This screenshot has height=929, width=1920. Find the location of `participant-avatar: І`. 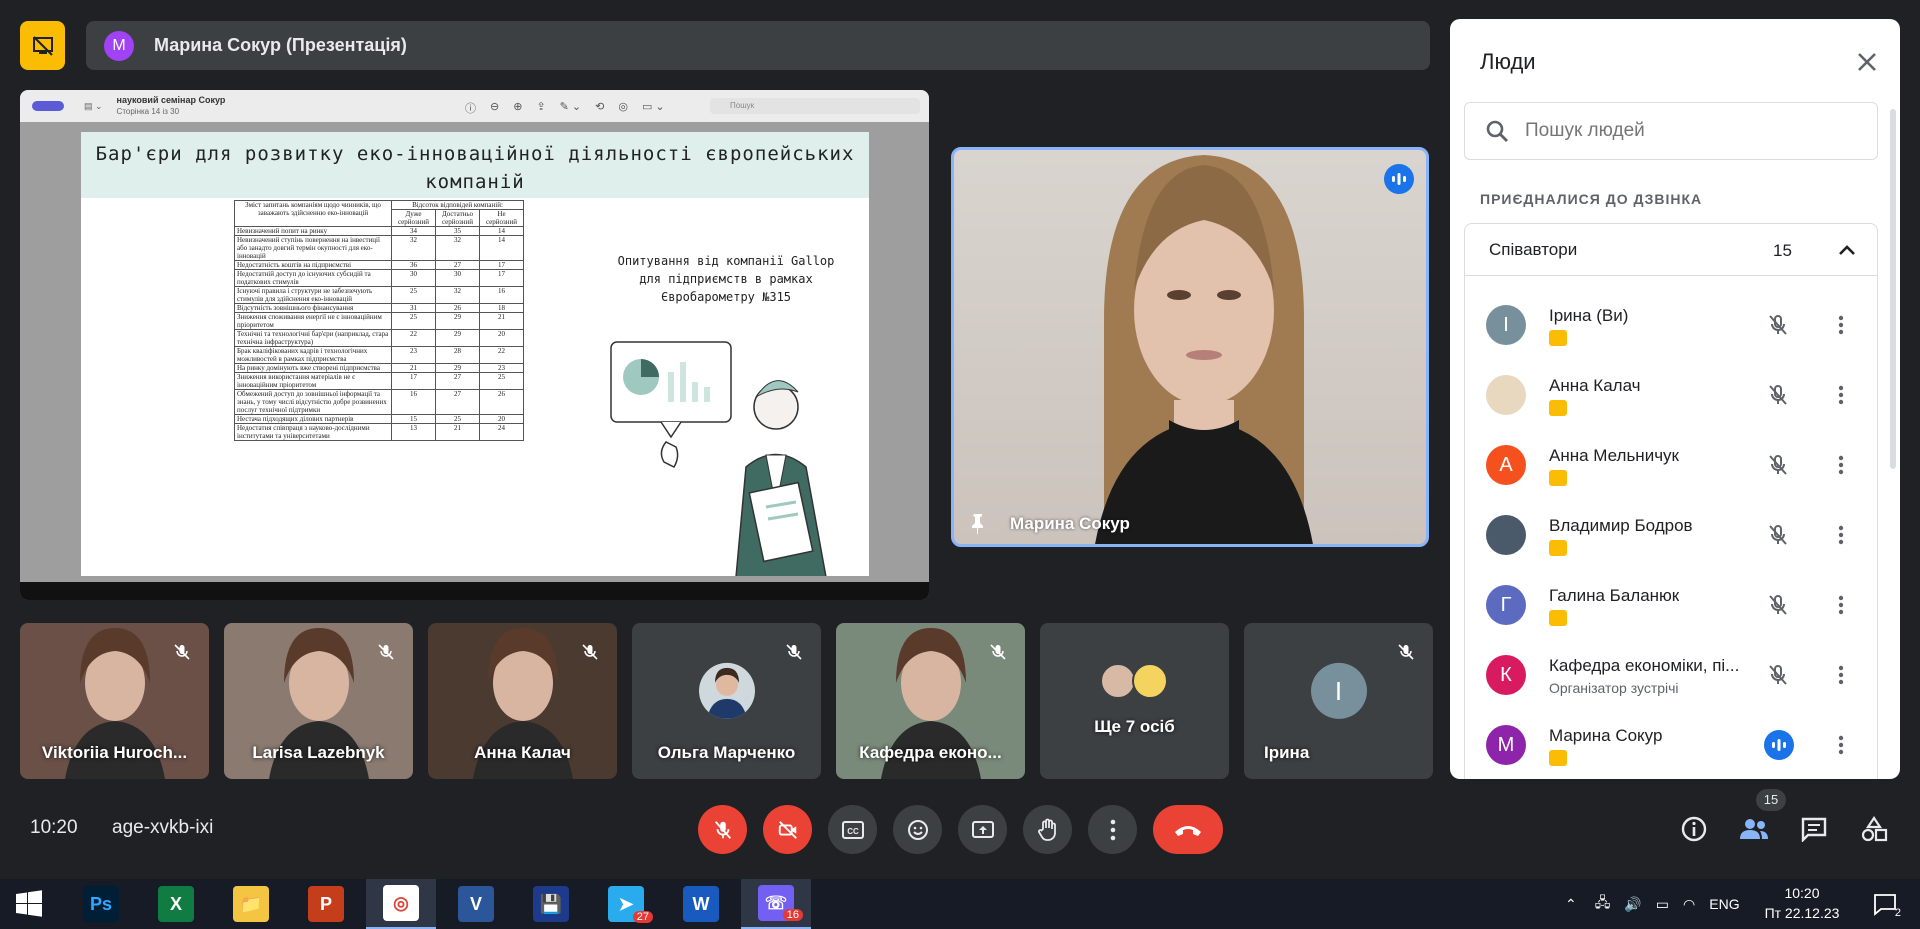

participant-avatar: І is located at coordinates (1338, 690).